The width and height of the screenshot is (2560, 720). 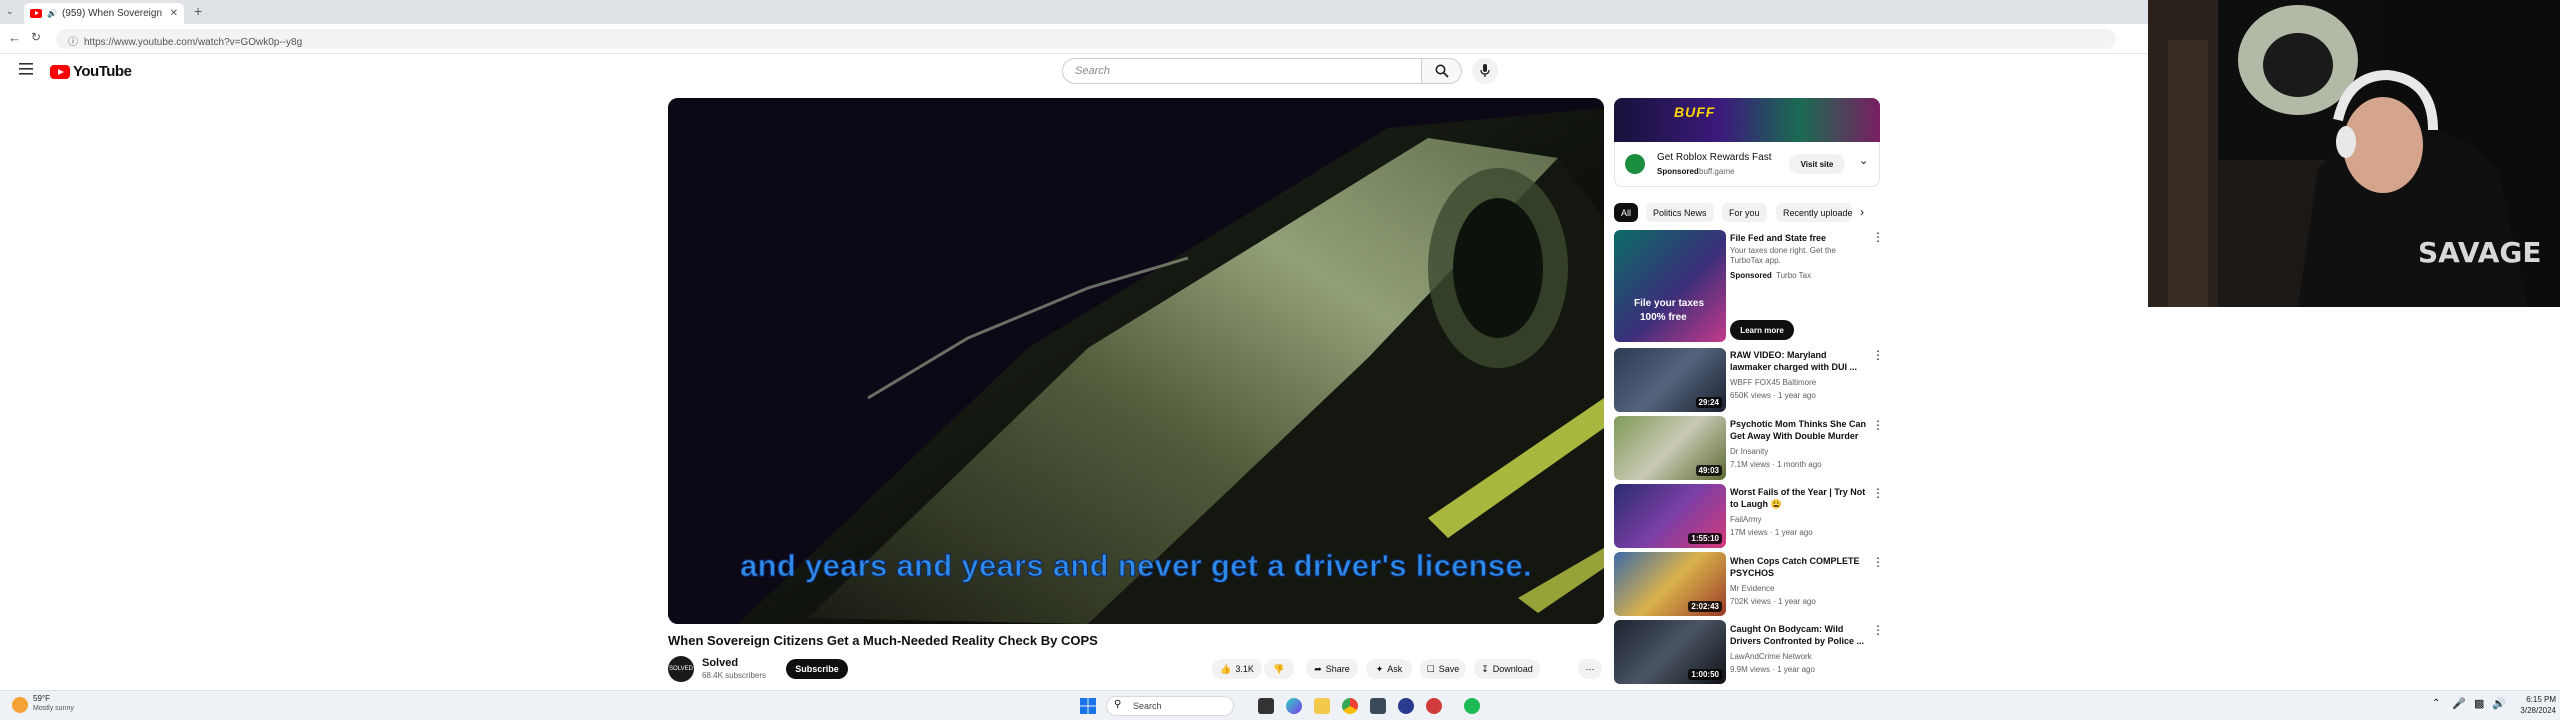 I want to click on site-info-icon: ⓘ, so click(x=73, y=42).